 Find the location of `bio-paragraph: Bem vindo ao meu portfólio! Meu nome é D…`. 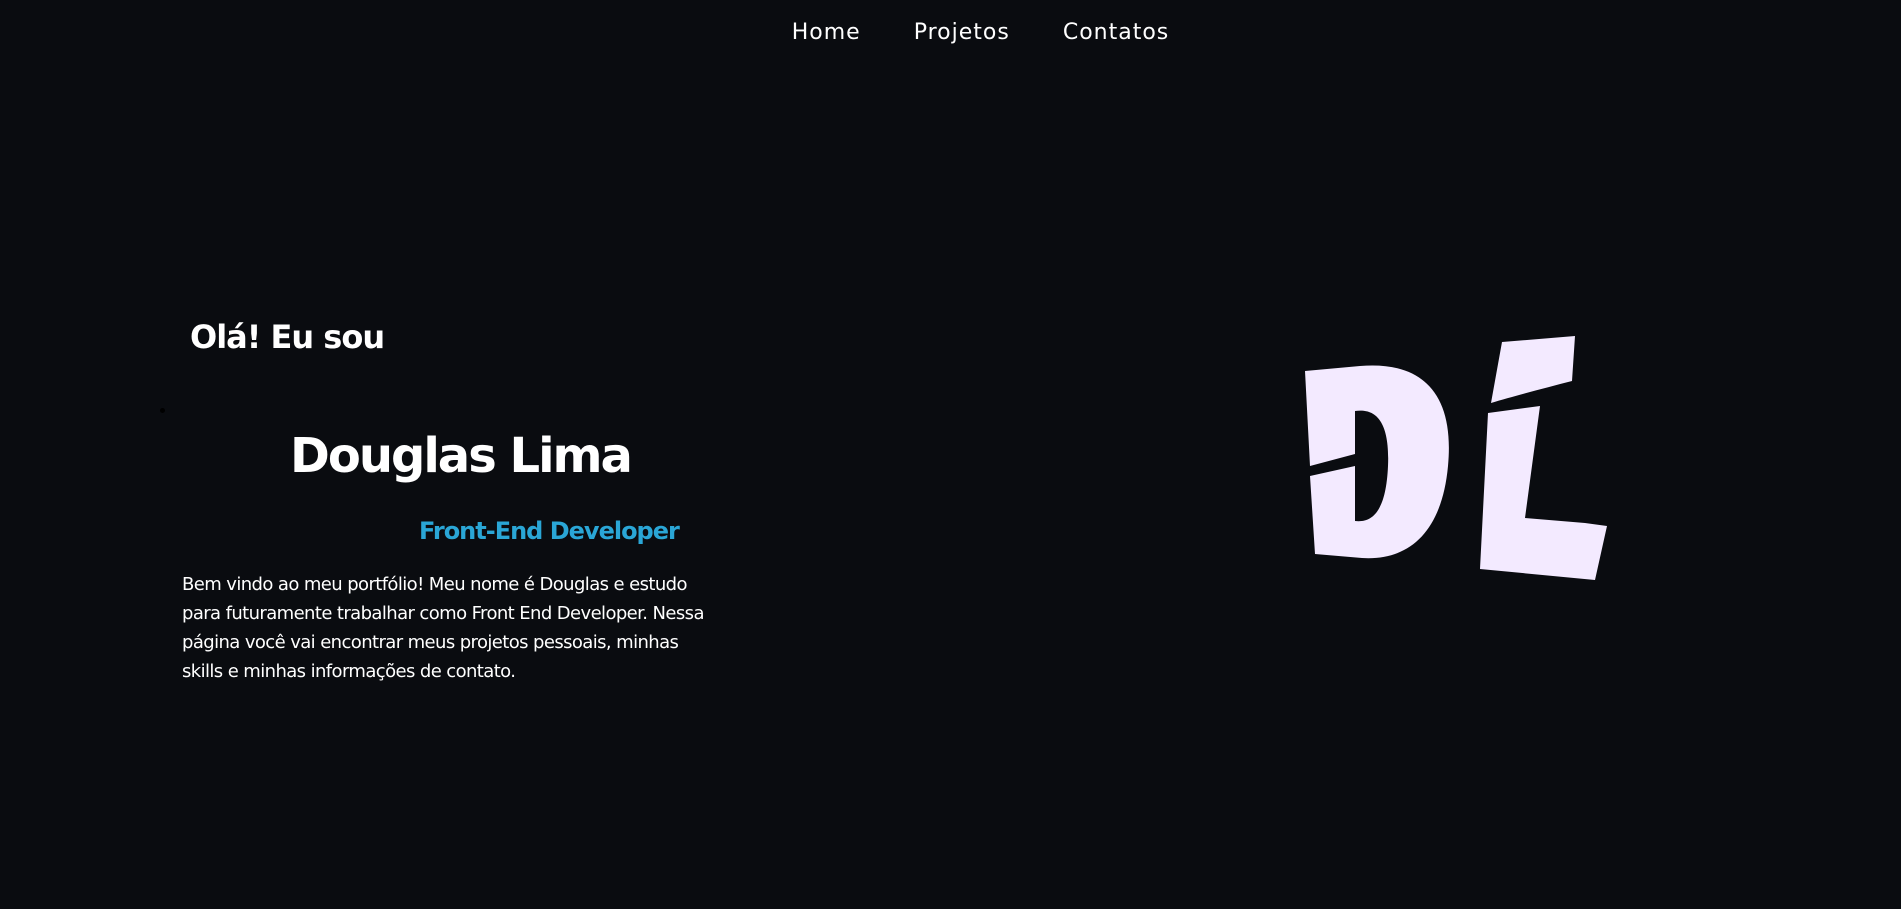

bio-paragraph: Bem vindo ao meu portfólio! Meu nome é D… is located at coordinates (443, 628).